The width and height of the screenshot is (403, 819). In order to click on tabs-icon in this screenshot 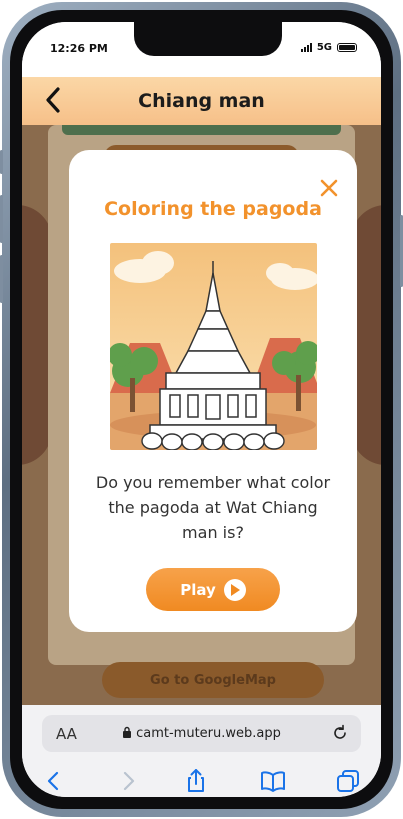, I will do `click(348, 781)`.